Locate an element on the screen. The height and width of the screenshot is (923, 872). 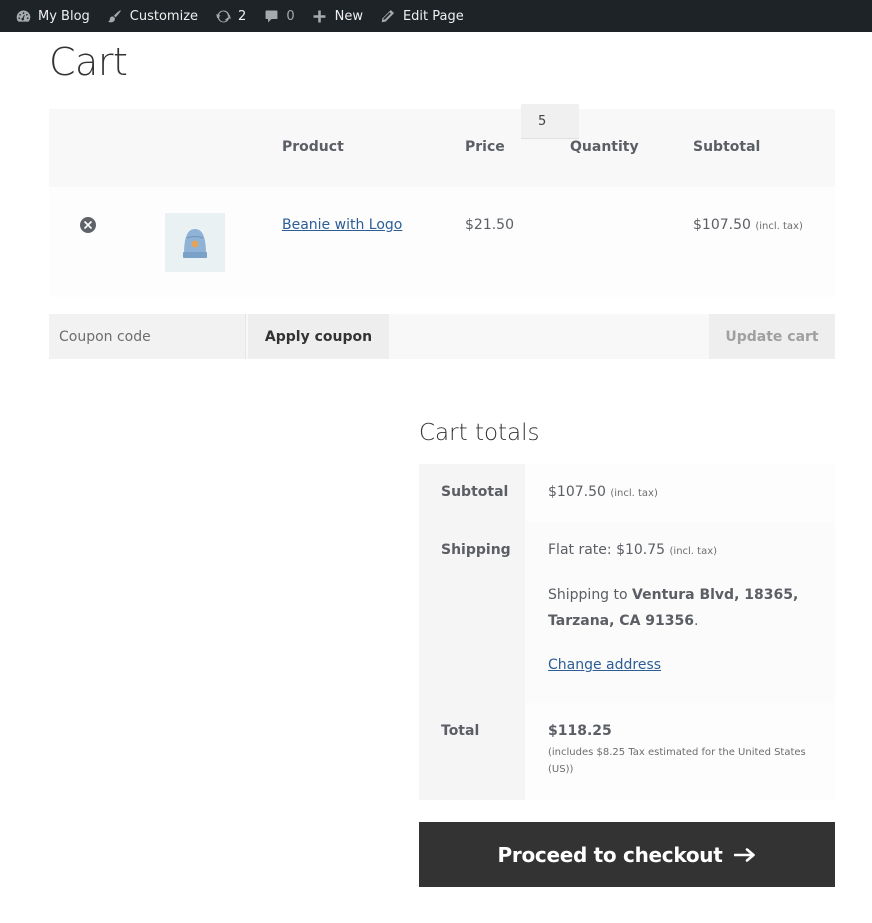
edit-page-menu: Edit Page is located at coordinates (421, 16).